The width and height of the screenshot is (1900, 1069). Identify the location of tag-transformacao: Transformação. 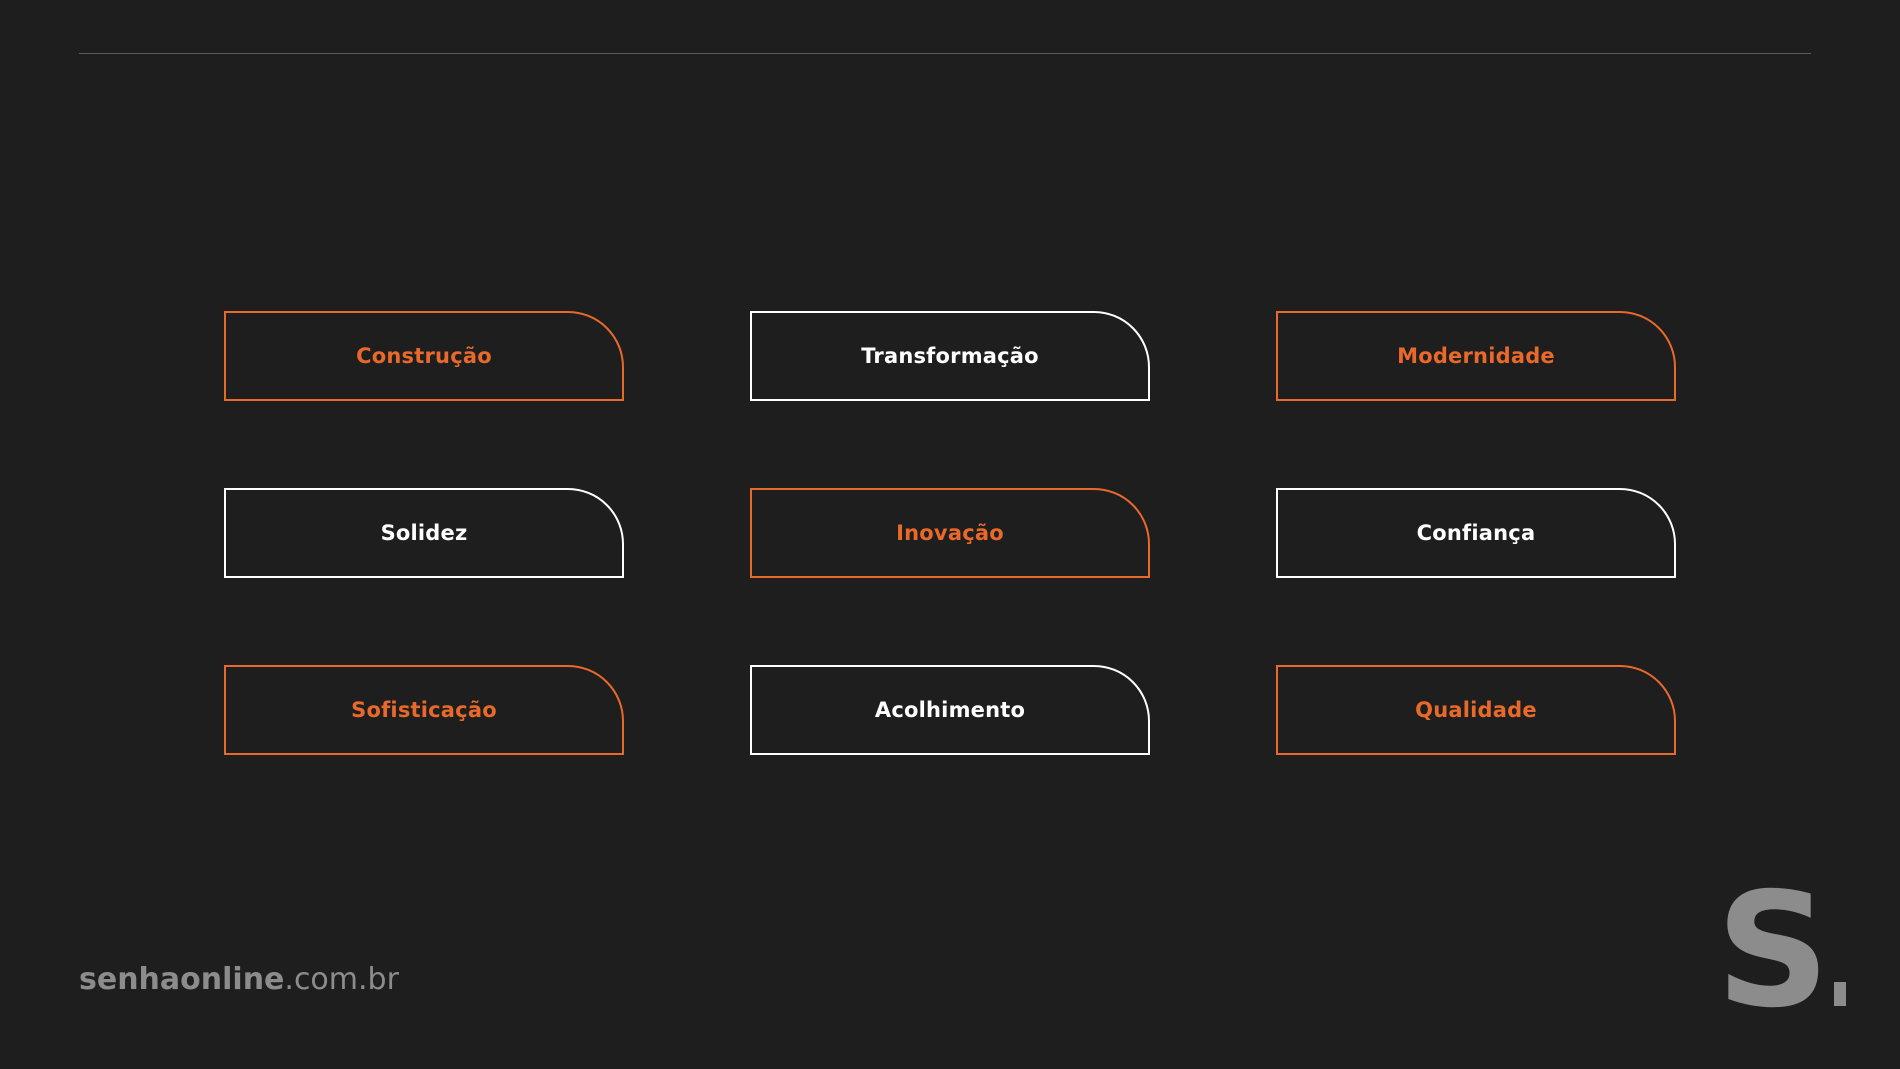
(950, 356).